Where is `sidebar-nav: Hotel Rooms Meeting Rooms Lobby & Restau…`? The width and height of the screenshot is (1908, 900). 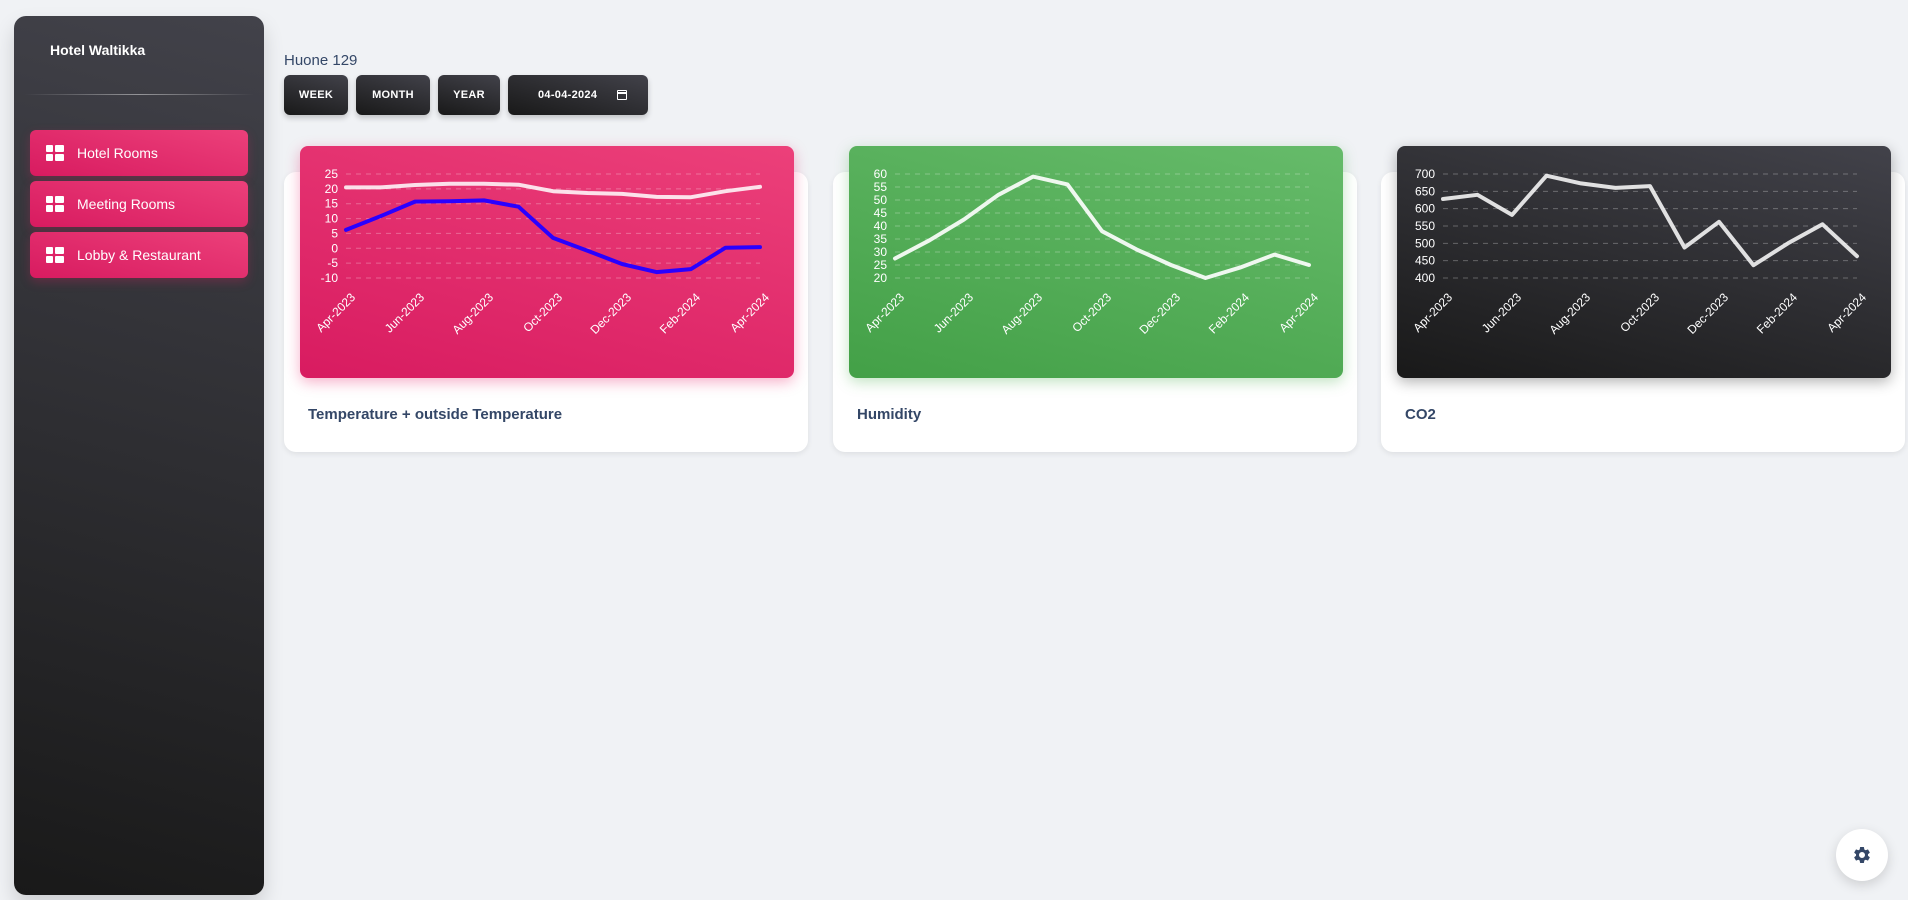
sidebar-nav: Hotel Rooms Meeting Rooms Lobby & Restau… is located at coordinates (139, 206).